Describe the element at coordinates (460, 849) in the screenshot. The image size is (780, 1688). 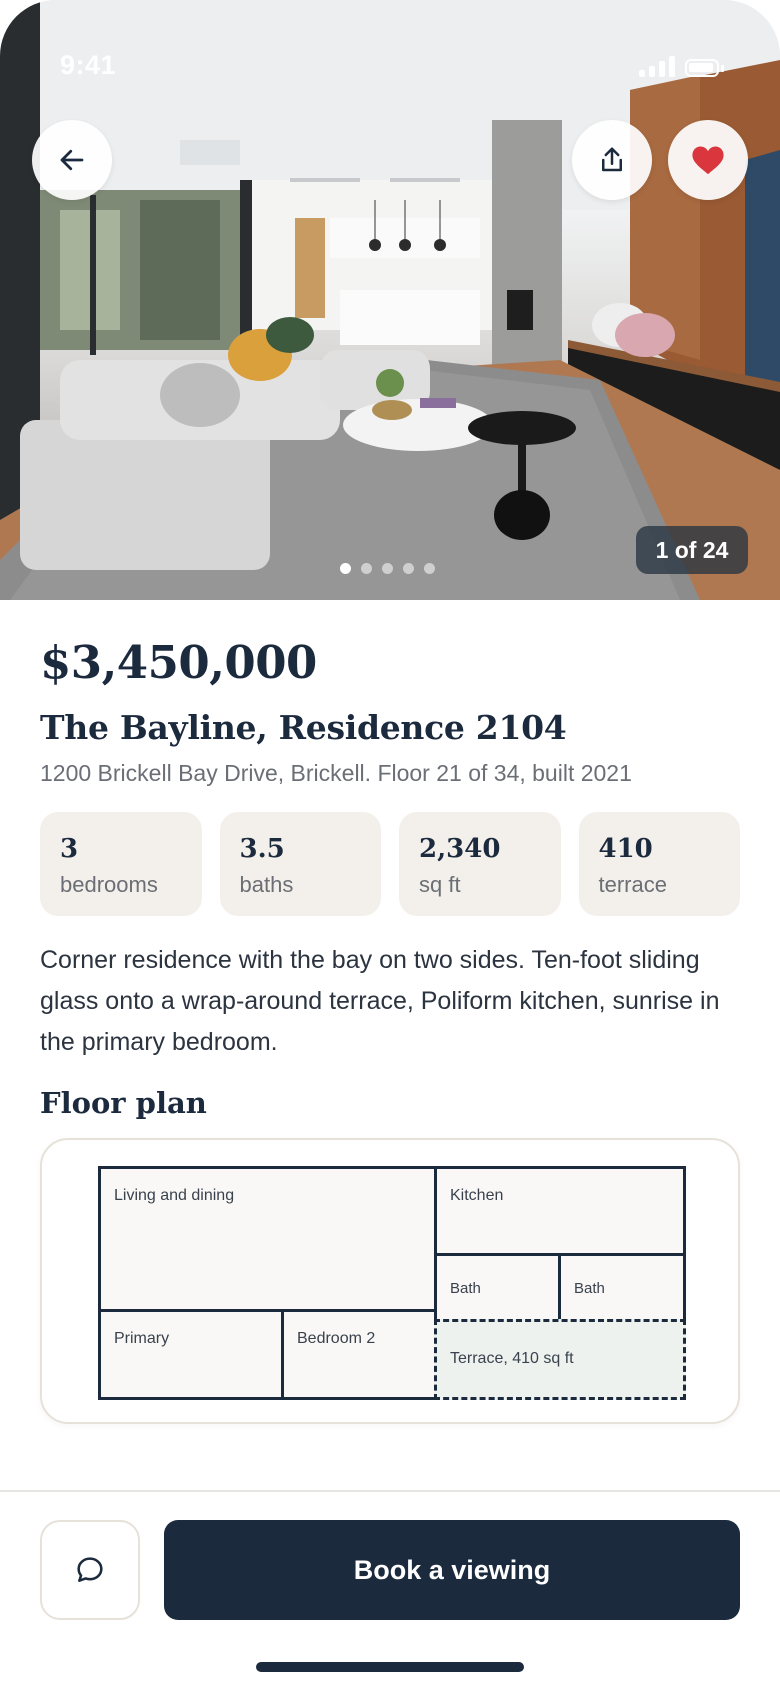
I see `stat-value: 2,340` at that location.